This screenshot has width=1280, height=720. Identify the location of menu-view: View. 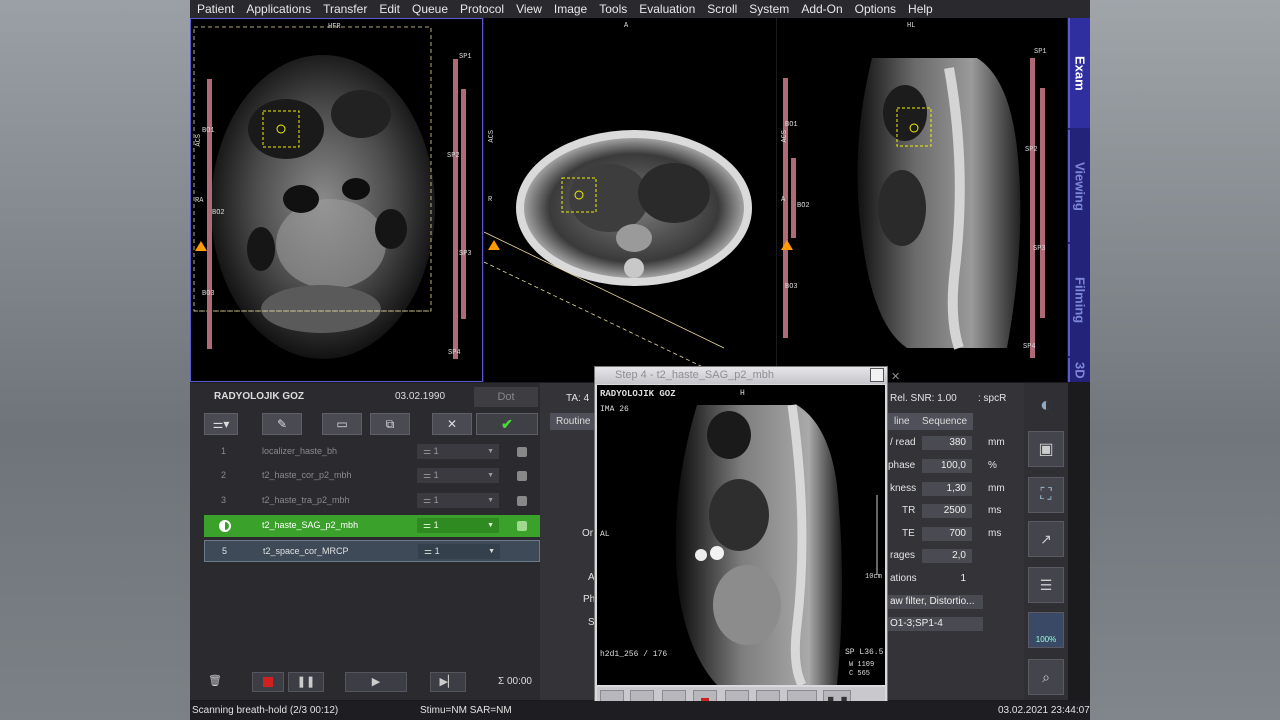
(529, 9).